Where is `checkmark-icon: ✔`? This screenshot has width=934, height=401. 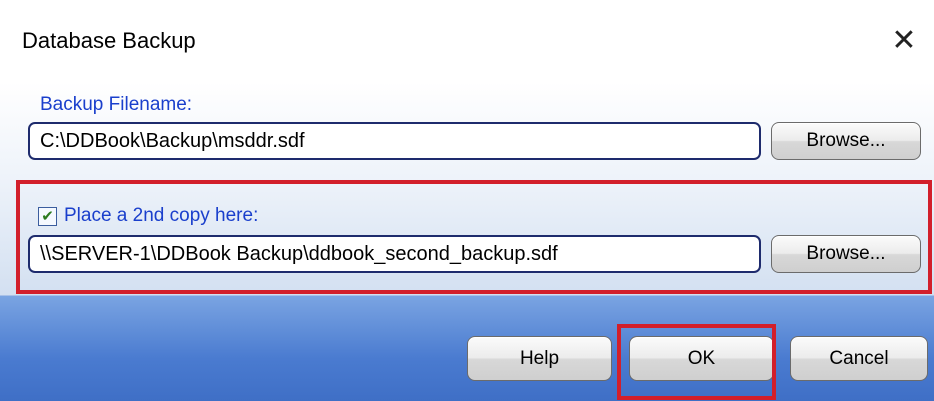 checkmark-icon: ✔ is located at coordinates (47, 216).